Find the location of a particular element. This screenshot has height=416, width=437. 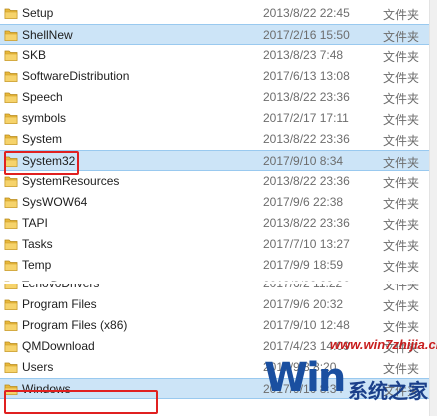

file-name: Temp is located at coordinates (37, 265).